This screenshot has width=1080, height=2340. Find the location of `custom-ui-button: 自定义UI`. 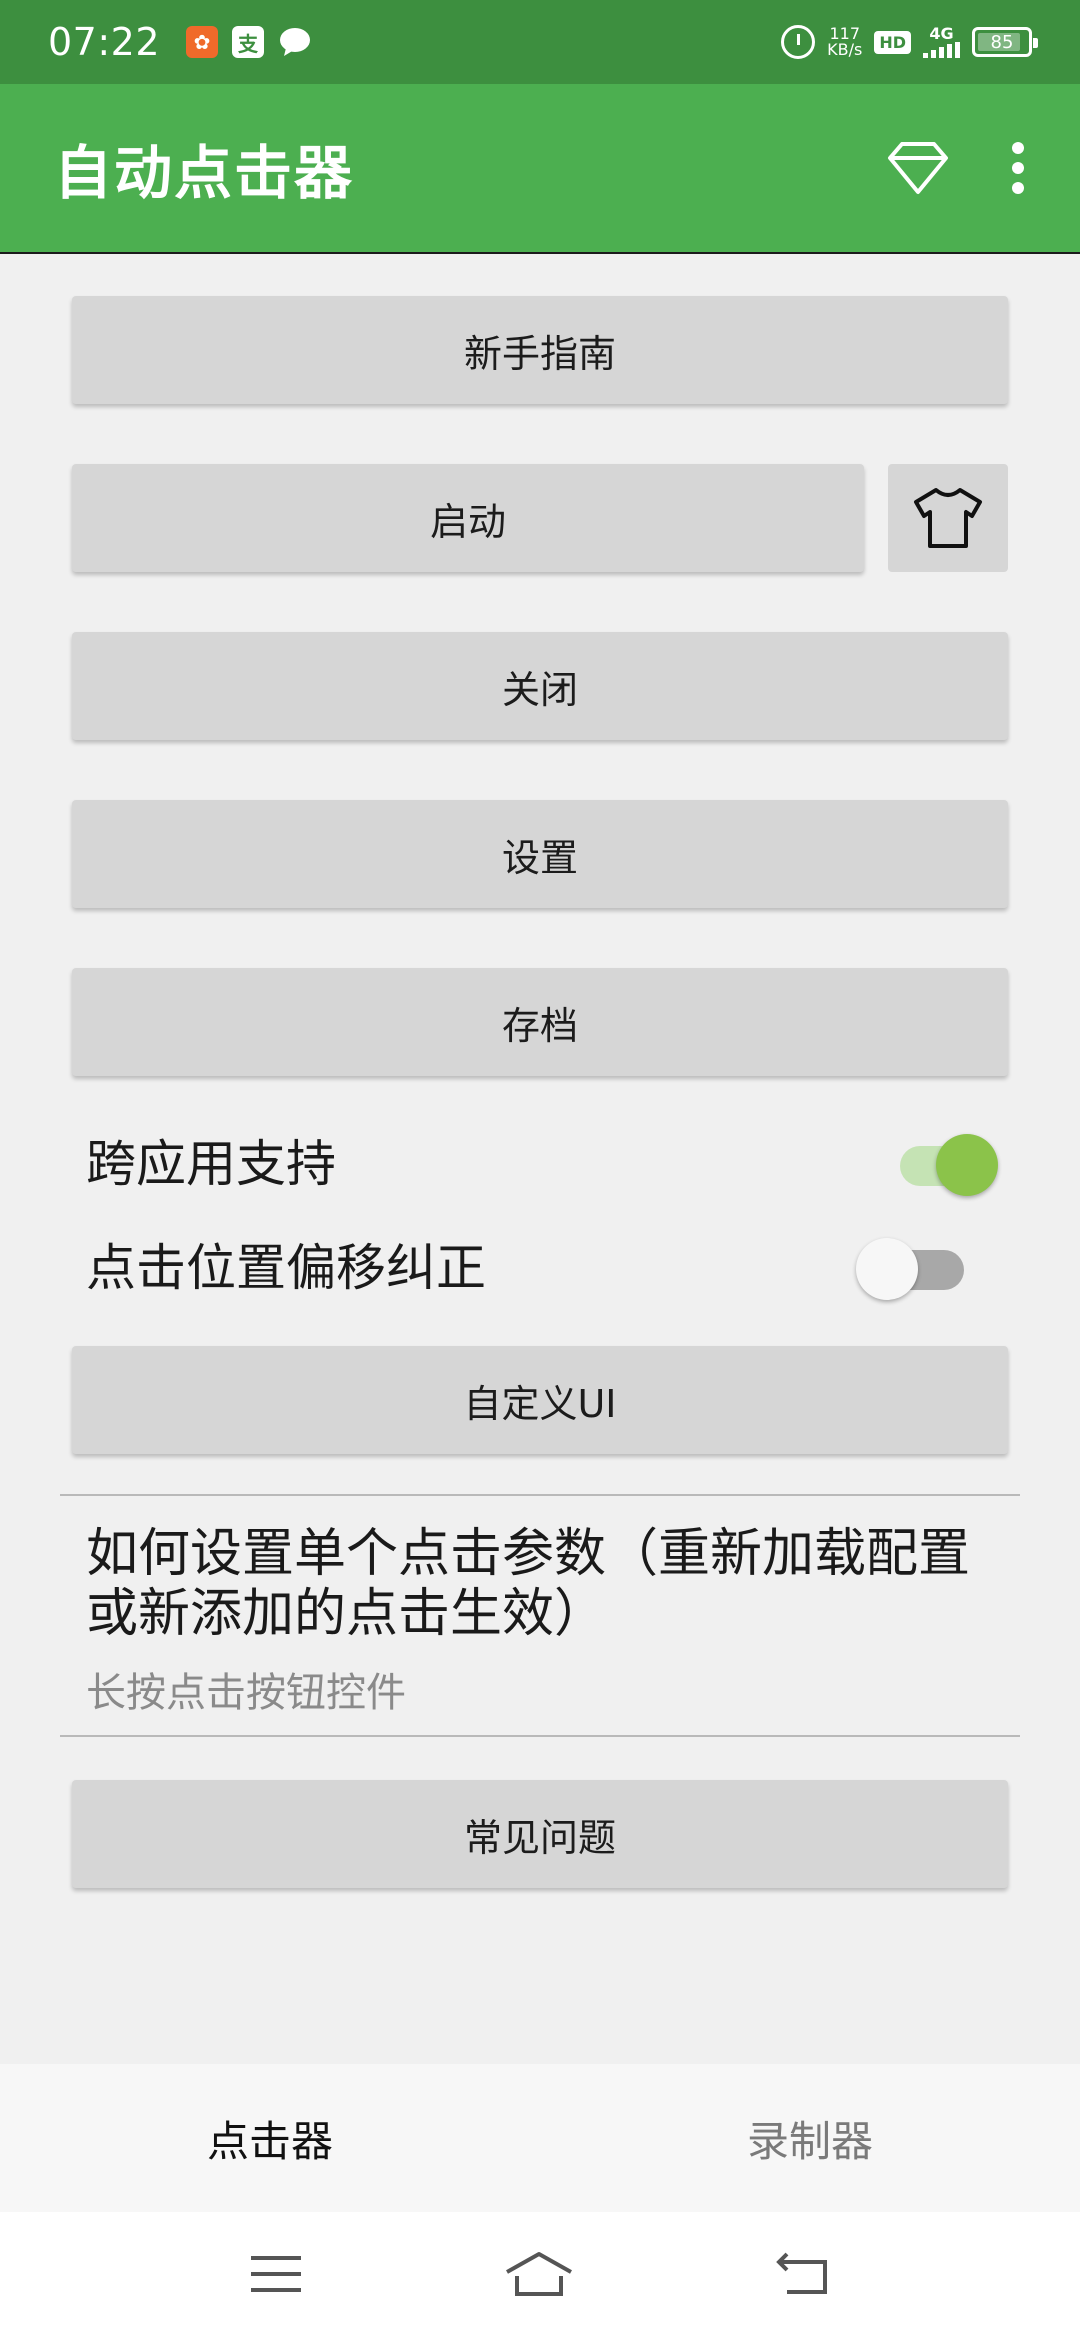

custom-ui-button: 自定义UI is located at coordinates (540, 1400).